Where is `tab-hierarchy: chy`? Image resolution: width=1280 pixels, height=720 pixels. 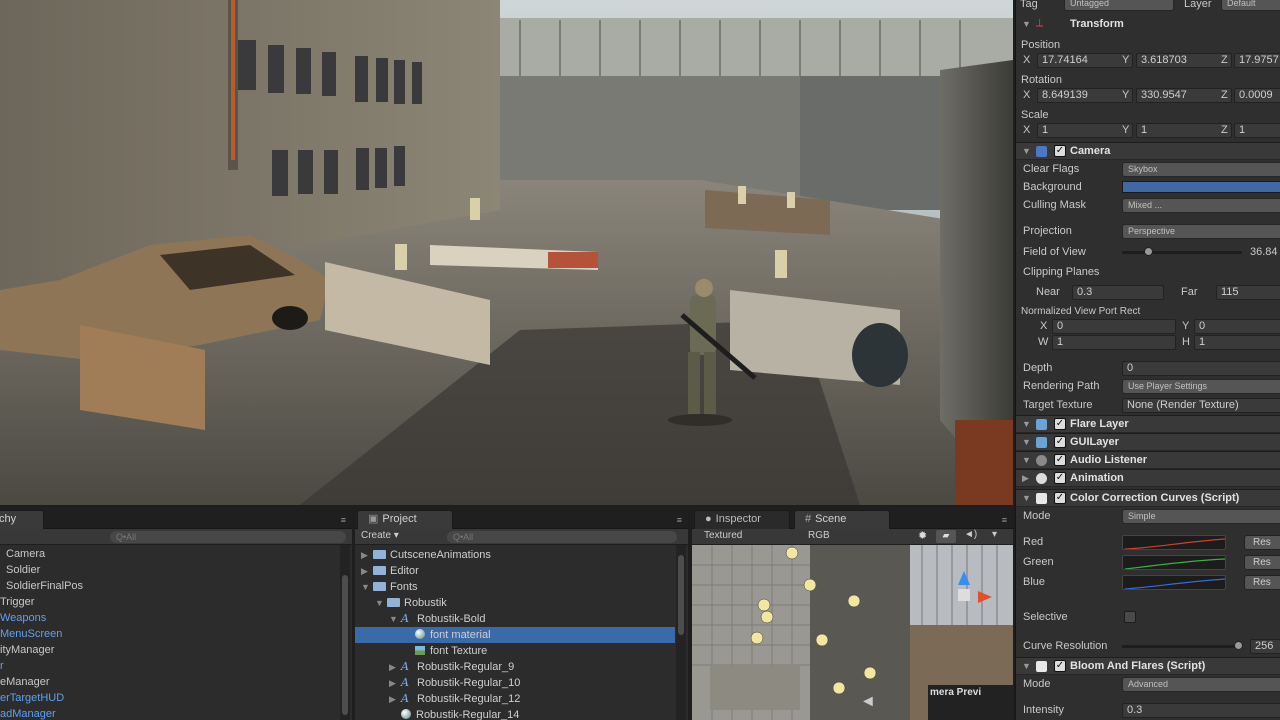 tab-hierarchy: chy is located at coordinates (22, 519).